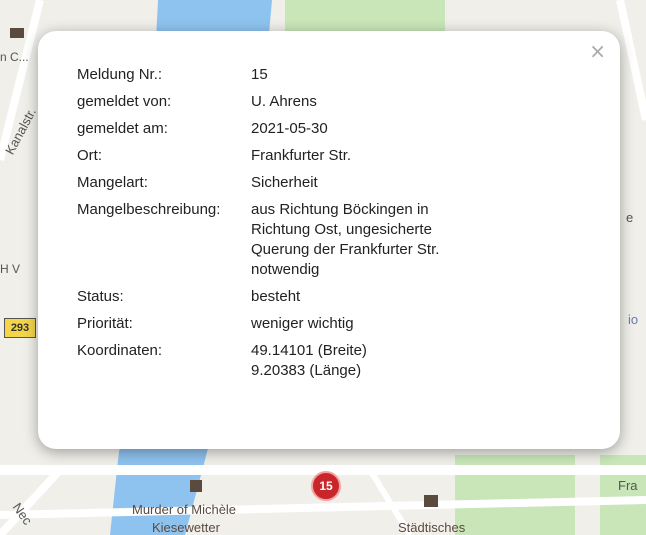 This screenshot has height=535, width=646. What do you see at coordinates (302, 323) in the screenshot?
I see `detail-value: weniger wichtig` at bounding box center [302, 323].